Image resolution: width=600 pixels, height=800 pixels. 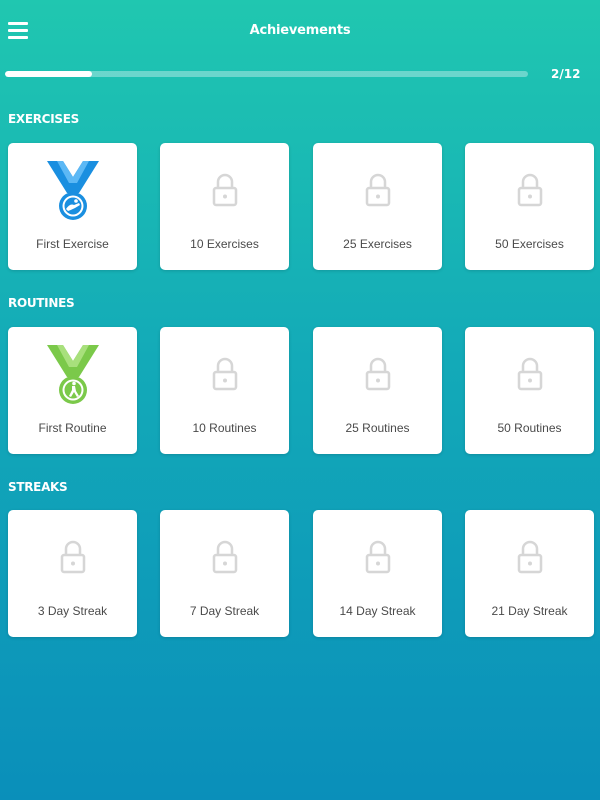 I want to click on achievement-card-25-exercises: 25 Exercises, so click(x=377, y=206).